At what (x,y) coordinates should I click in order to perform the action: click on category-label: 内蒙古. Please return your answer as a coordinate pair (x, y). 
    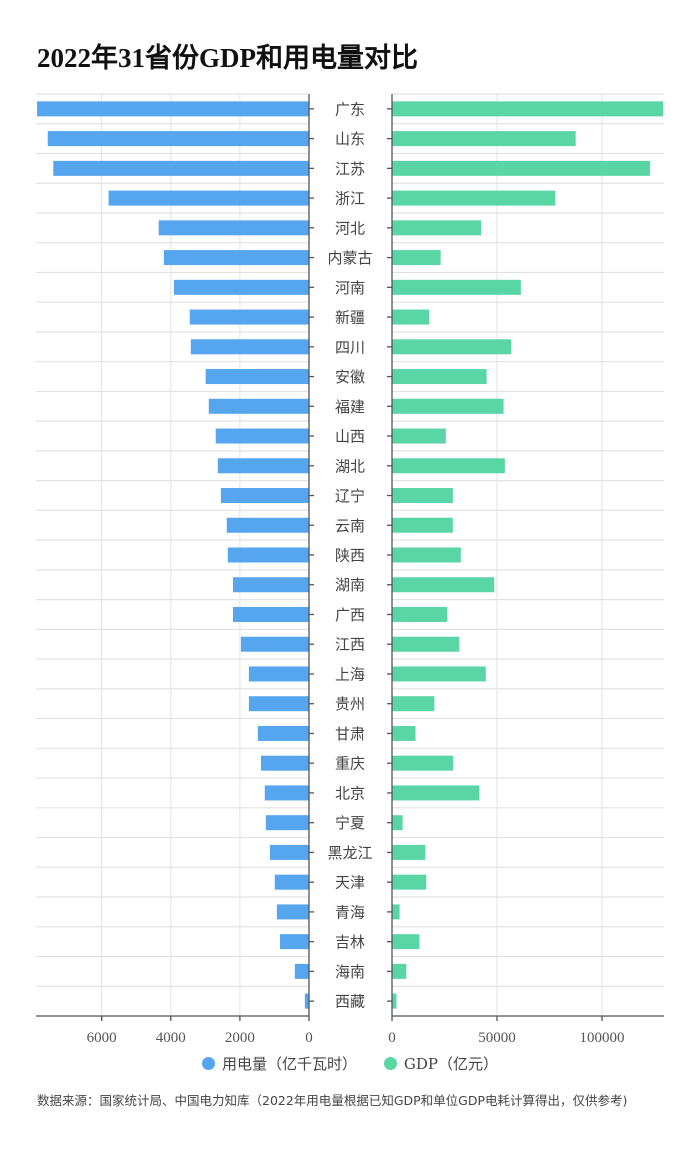
    Looking at the image, I should click on (349, 258).